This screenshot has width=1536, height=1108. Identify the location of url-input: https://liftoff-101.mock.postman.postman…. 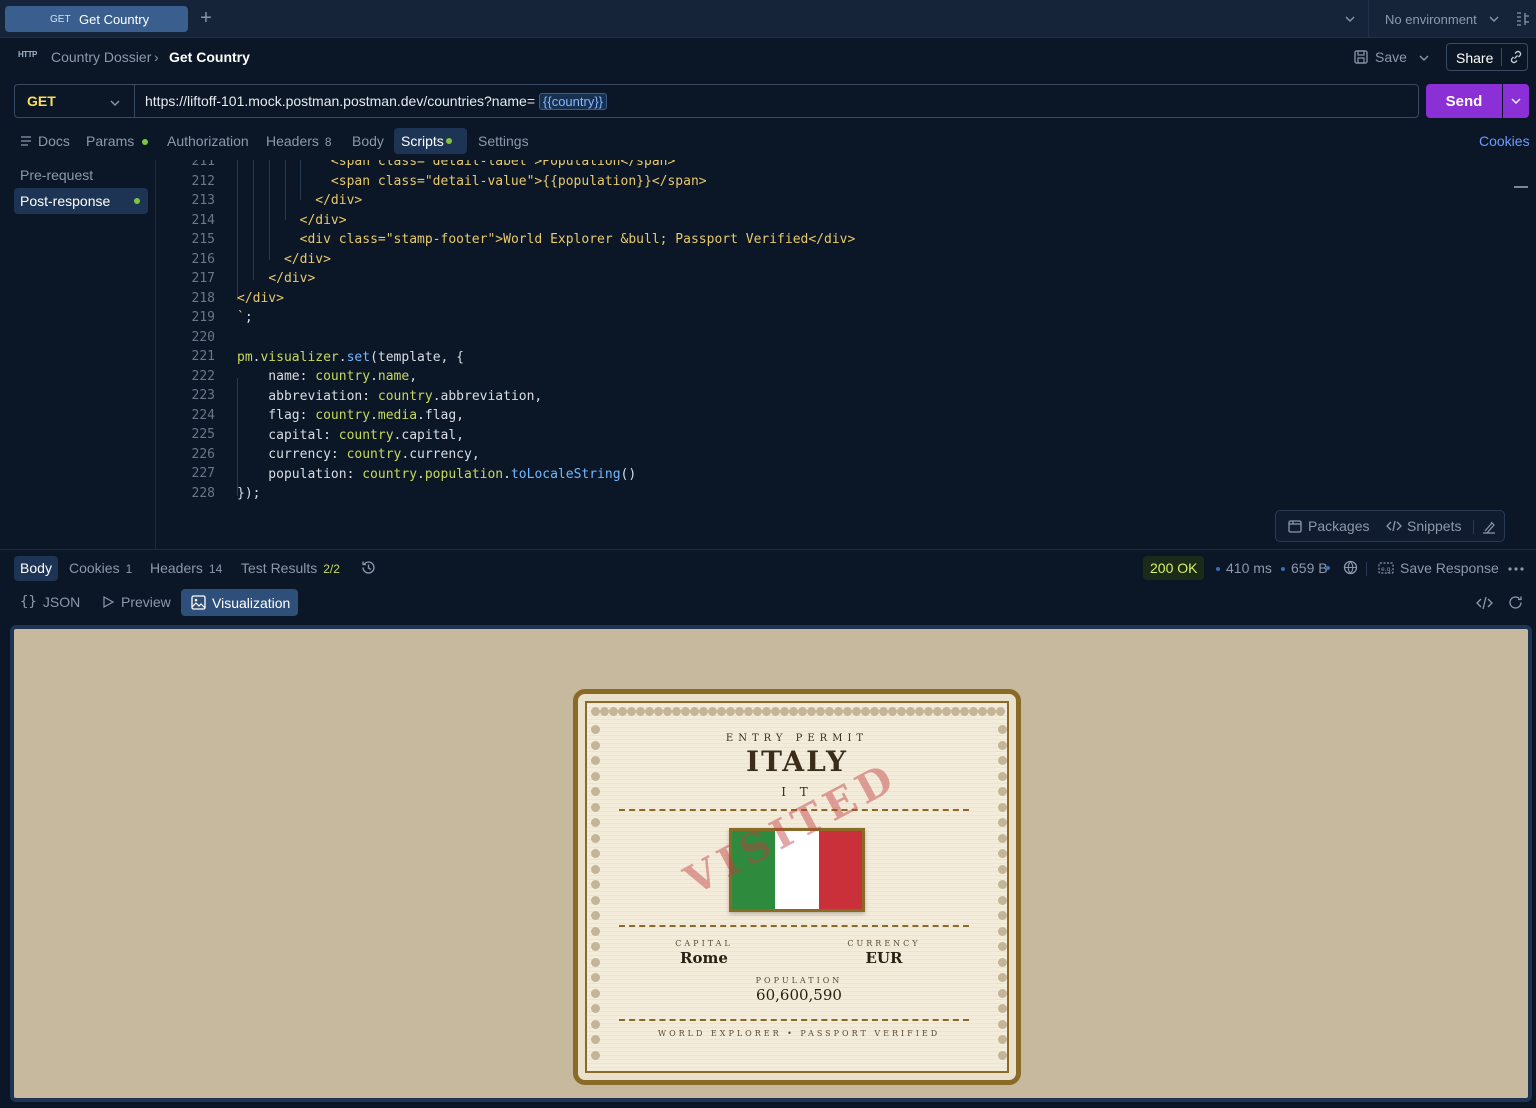
(376, 101).